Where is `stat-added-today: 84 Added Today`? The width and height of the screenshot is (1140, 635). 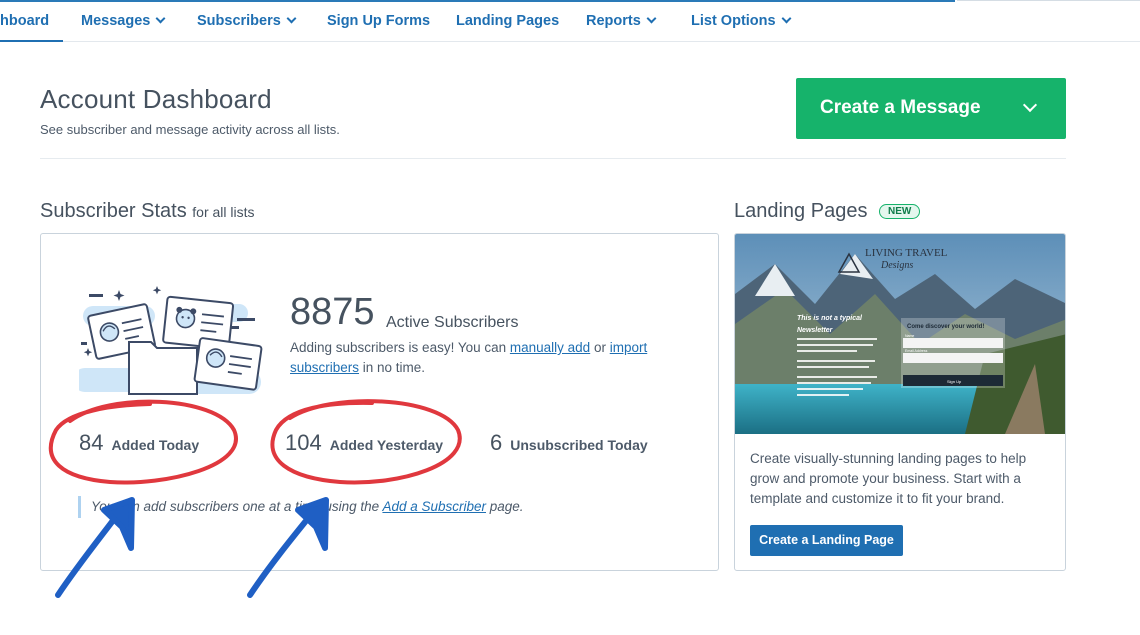 stat-added-today: 84 Added Today is located at coordinates (139, 443).